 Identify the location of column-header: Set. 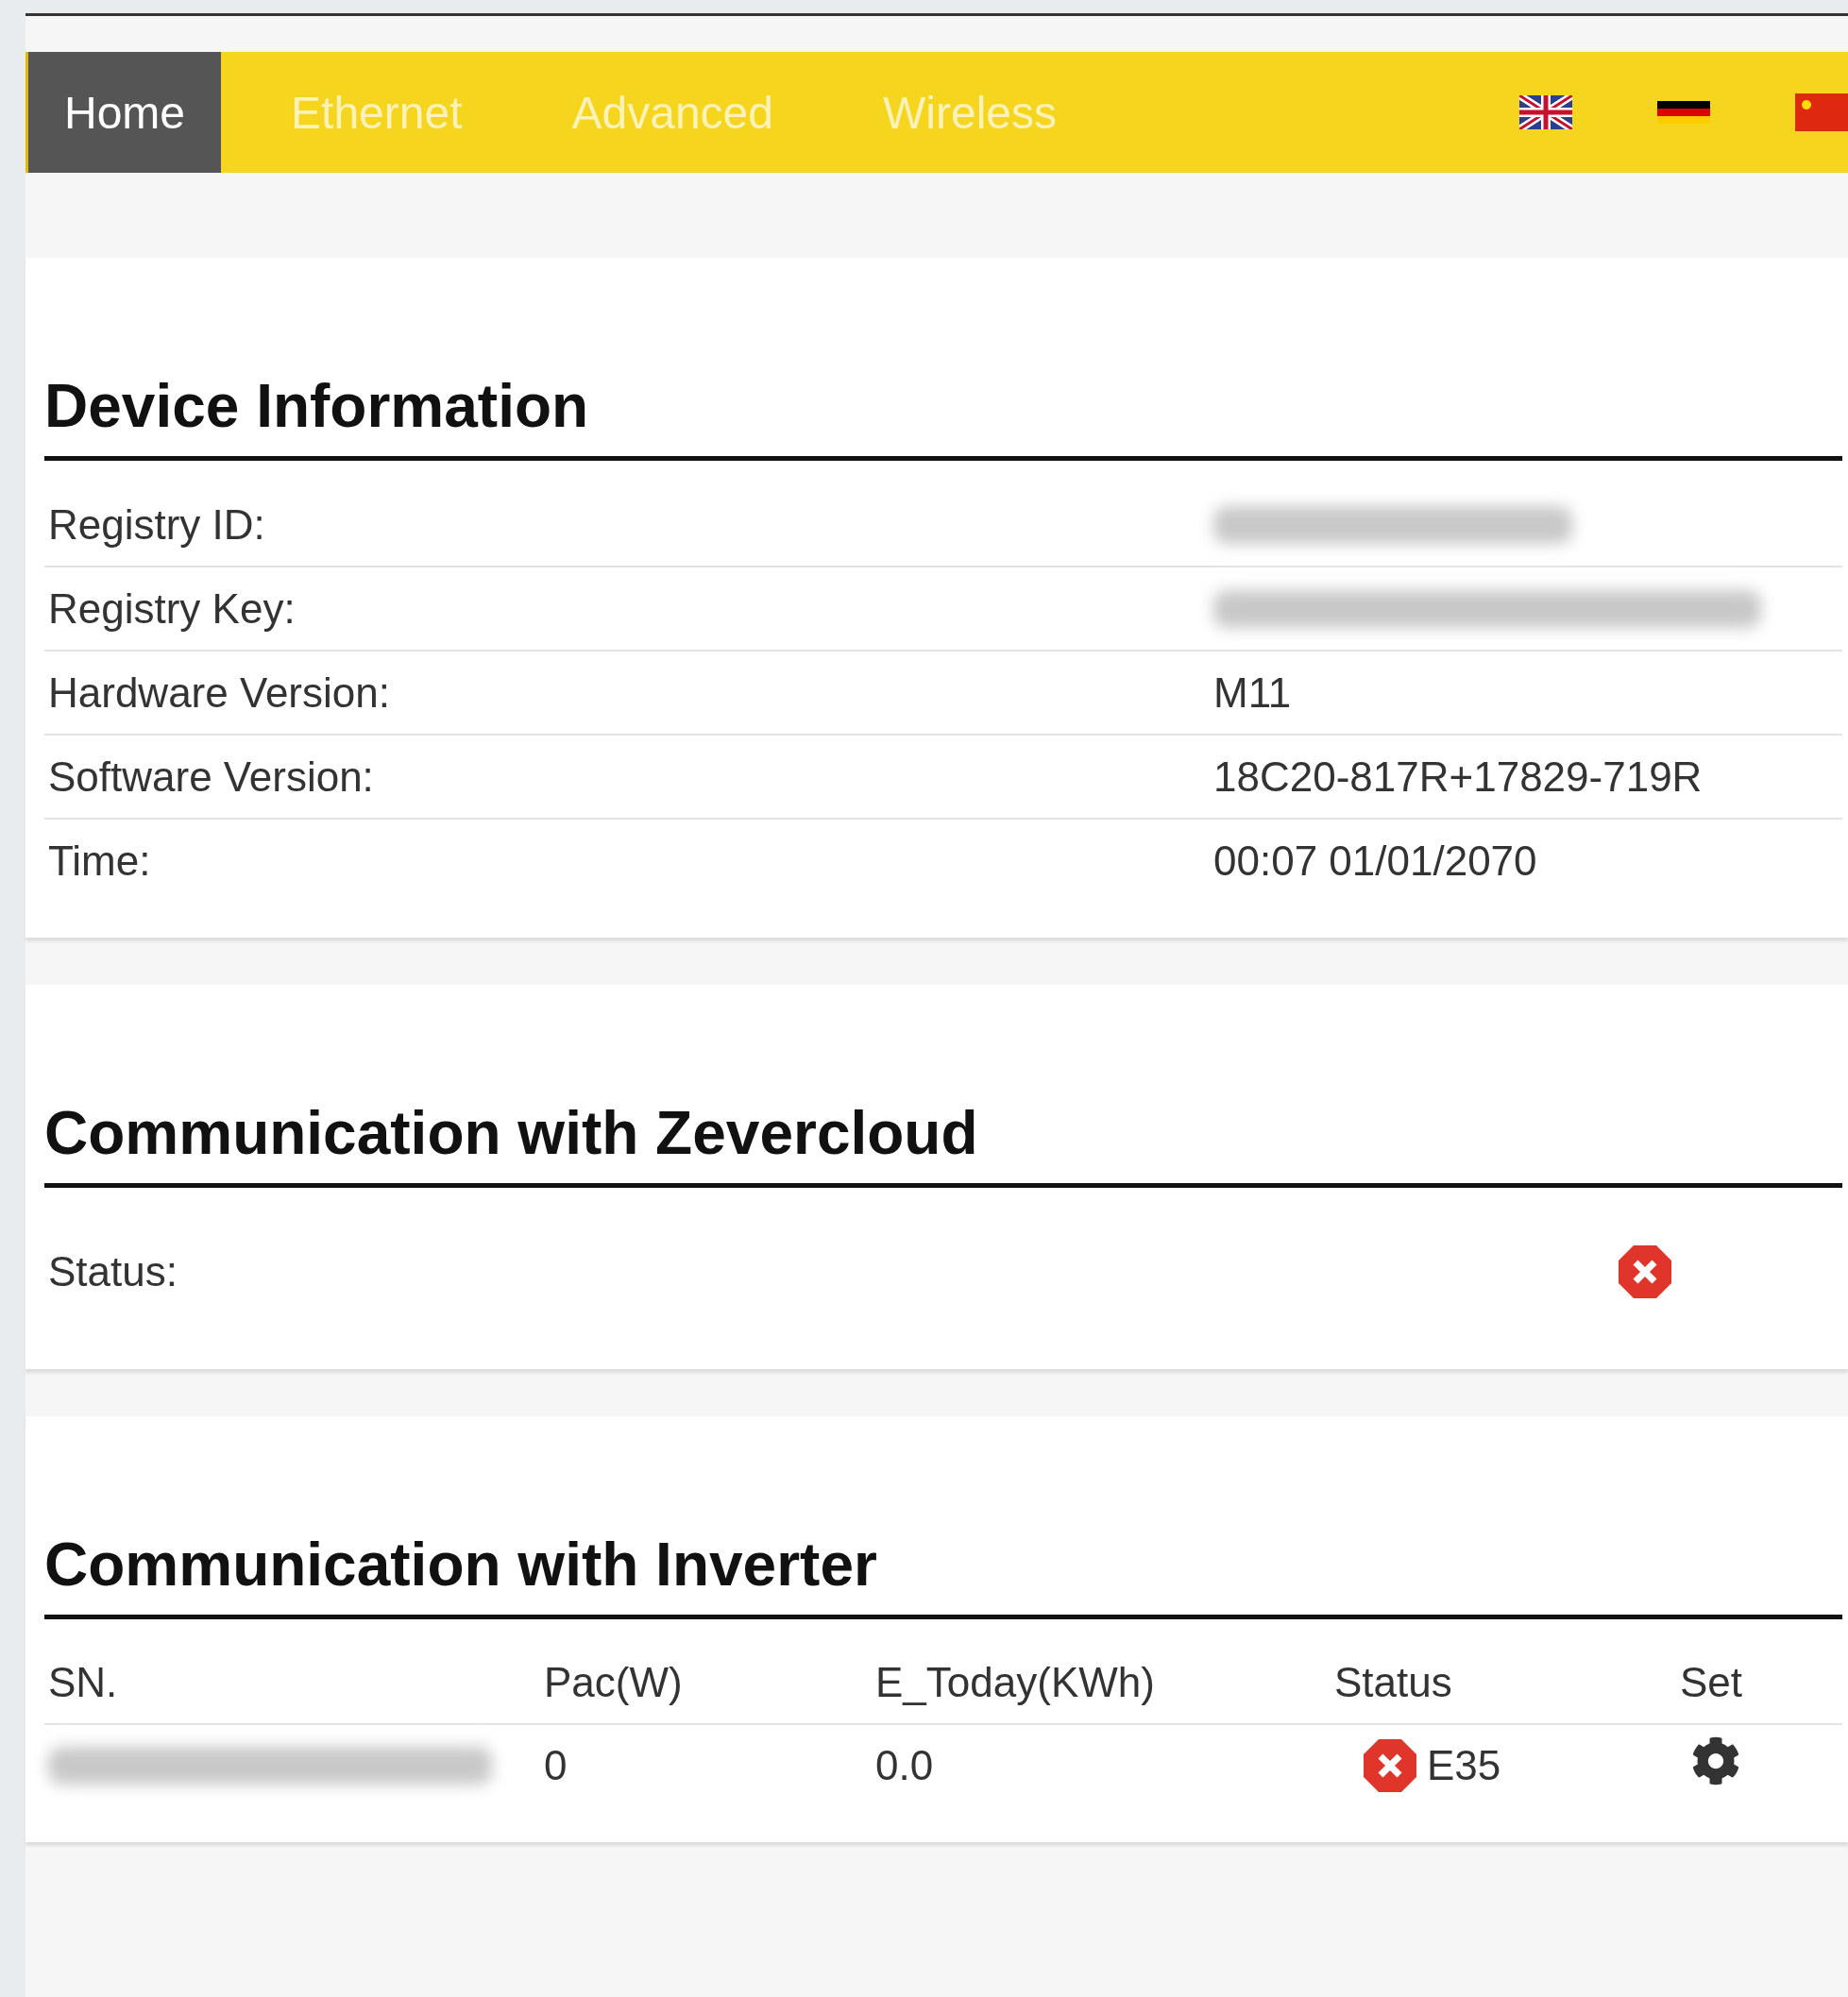
(1712, 1683).